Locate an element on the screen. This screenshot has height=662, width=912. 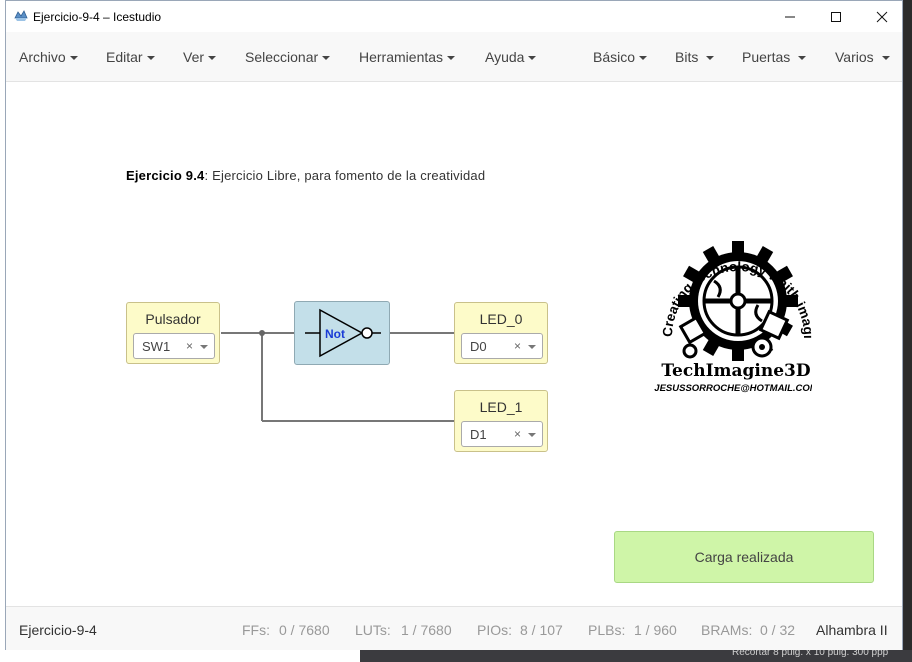
close-icon is located at coordinates (882, 16).